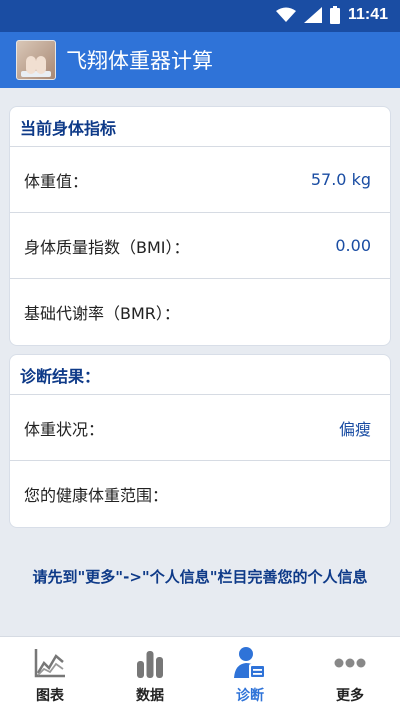  I want to click on nav-label-chart: 图表, so click(50, 696).